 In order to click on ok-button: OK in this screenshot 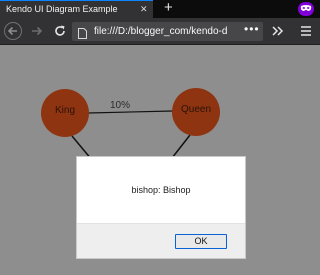, I will do `click(201, 241)`.